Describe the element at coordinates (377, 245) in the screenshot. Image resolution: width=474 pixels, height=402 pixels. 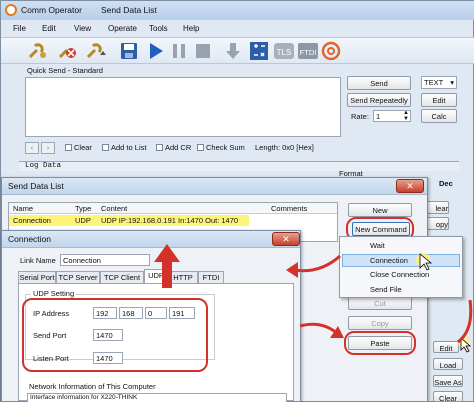
I see `menu-item-wait: Wait` at that location.